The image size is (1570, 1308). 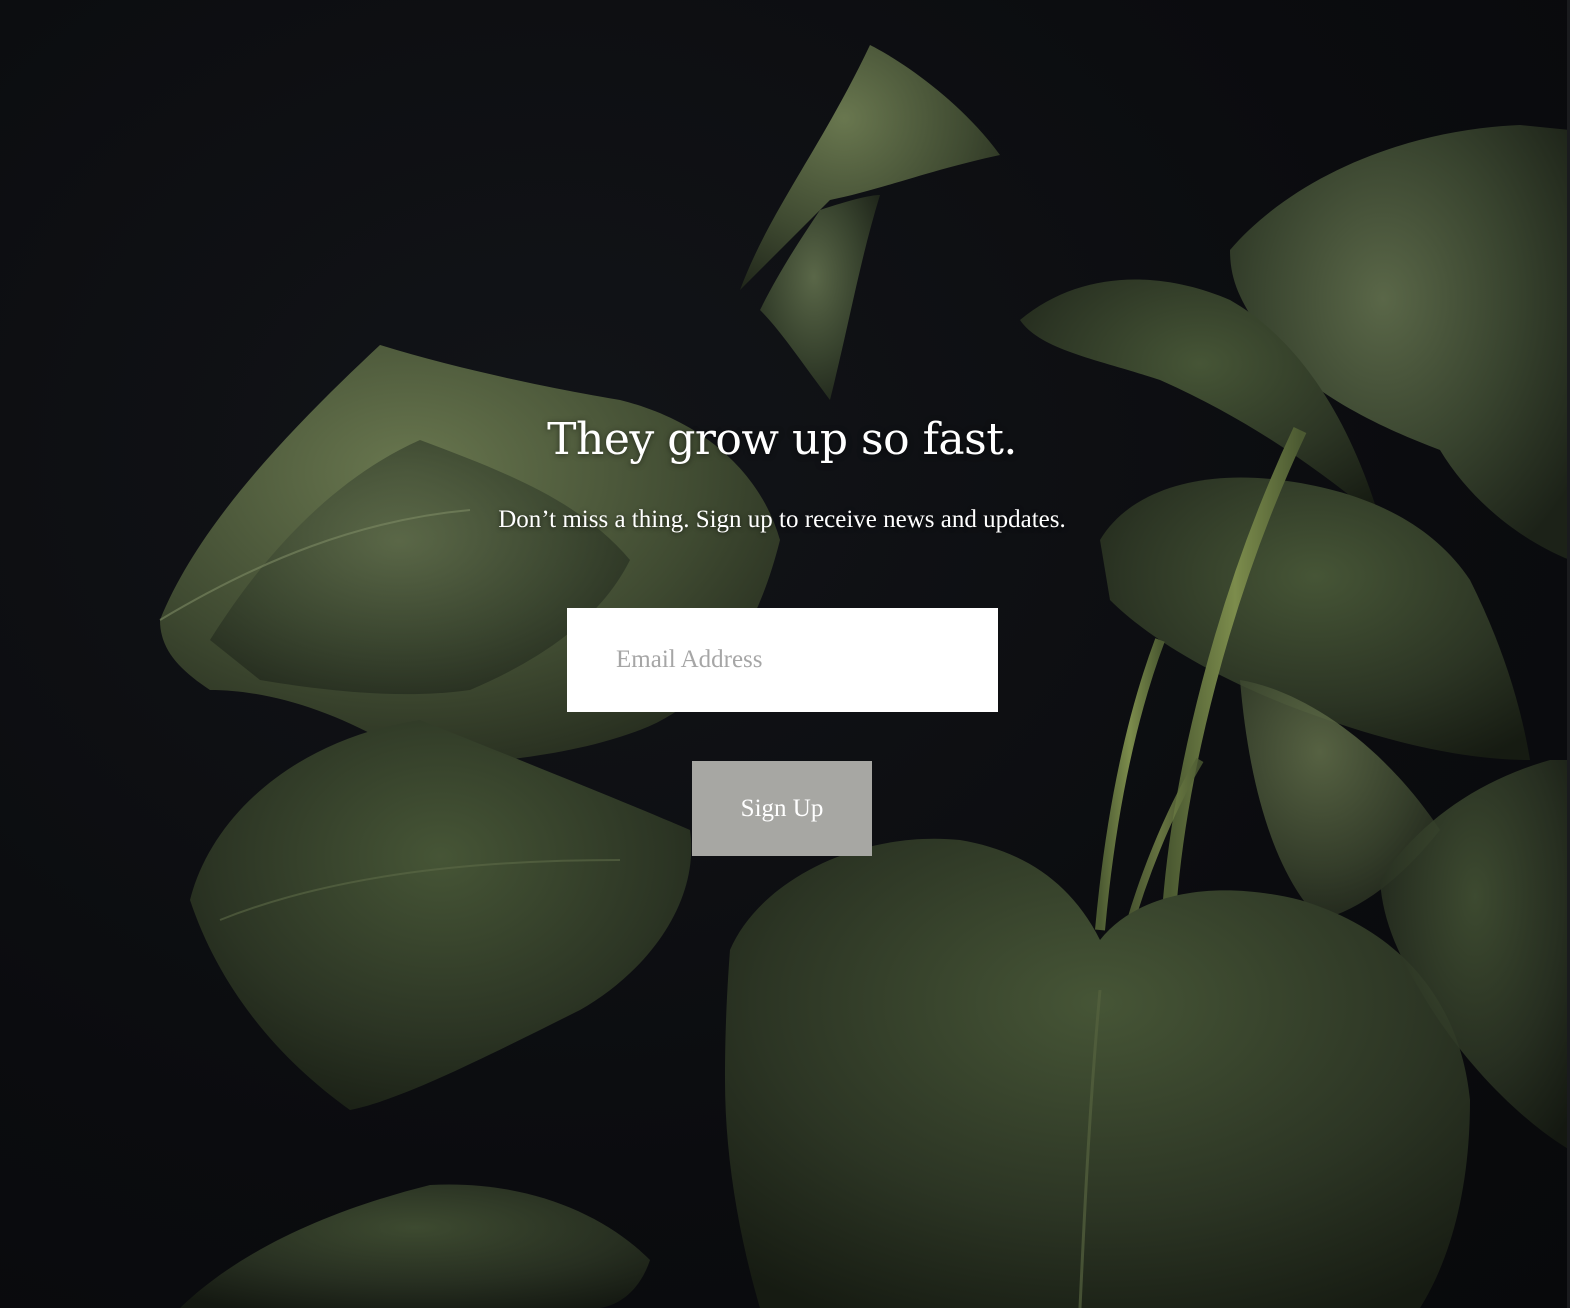 I want to click on sign-up-button: Sign Up, so click(x=782, y=808).